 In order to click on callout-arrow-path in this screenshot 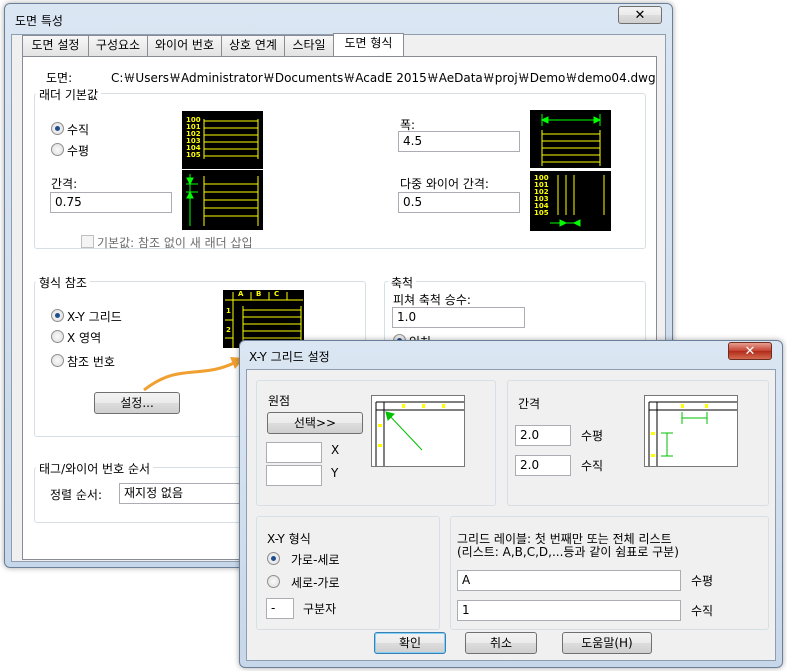, I will do `click(190, 376)`.